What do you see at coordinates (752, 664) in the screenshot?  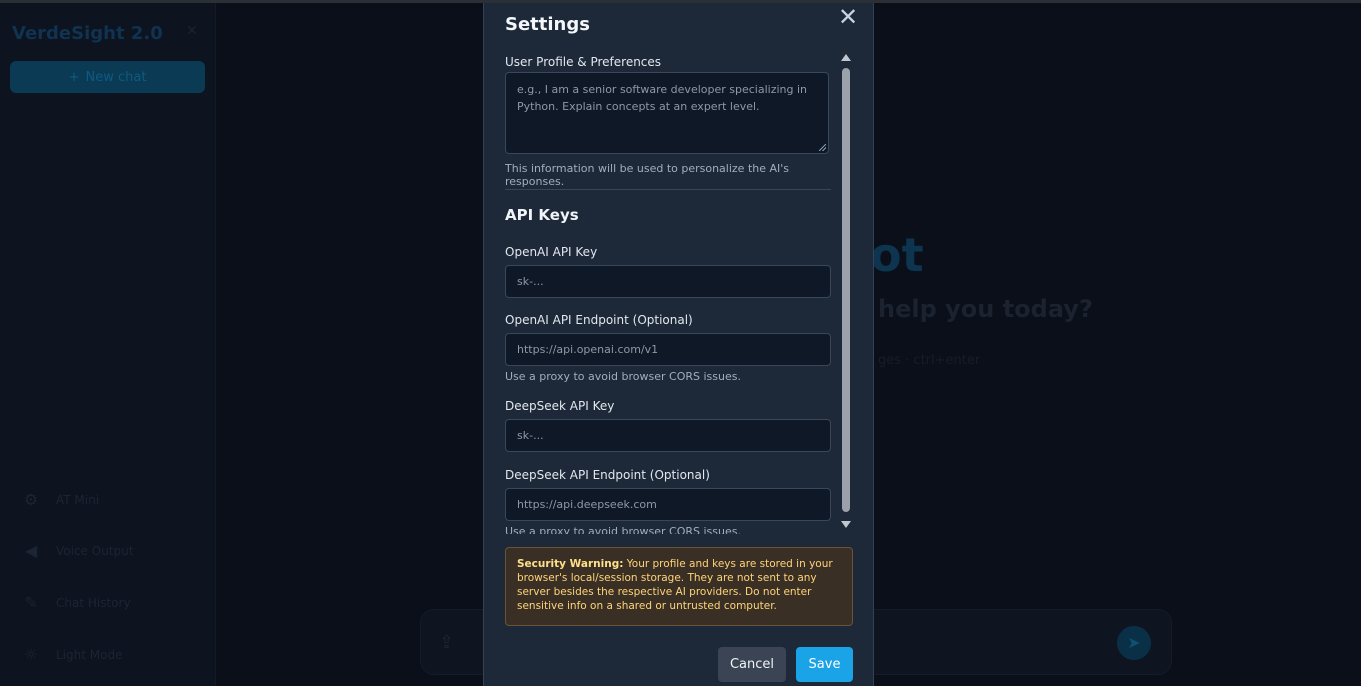 I see `cancel-button: Cancel` at bounding box center [752, 664].